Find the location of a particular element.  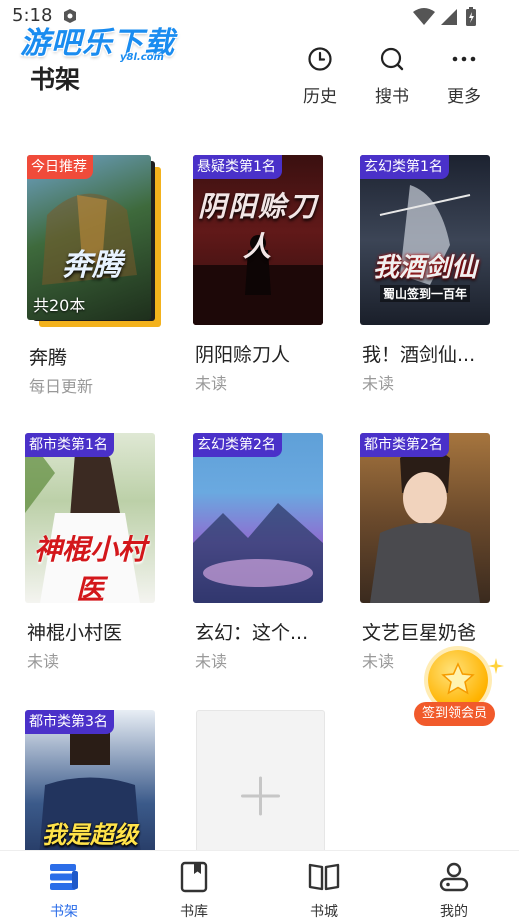

book-badge: 今日推荐 is located at coordinates (60, 167).